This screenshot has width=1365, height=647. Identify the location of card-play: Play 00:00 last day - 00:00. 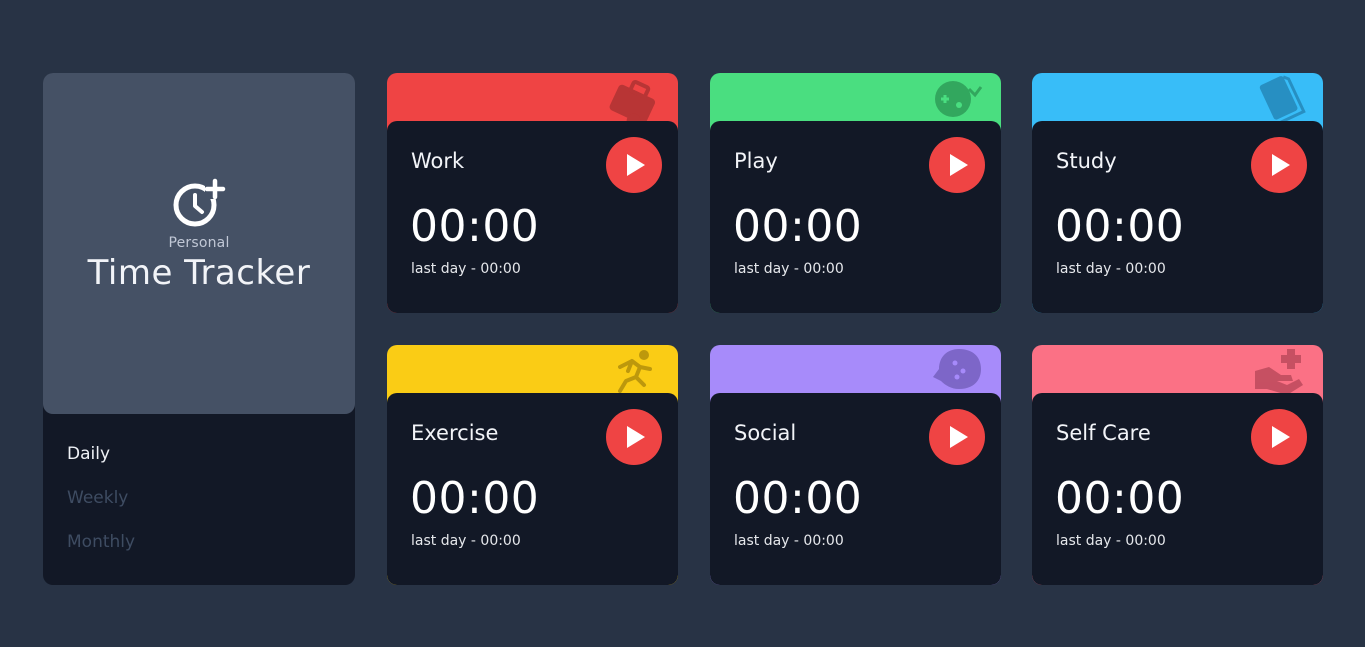
(855, 193).